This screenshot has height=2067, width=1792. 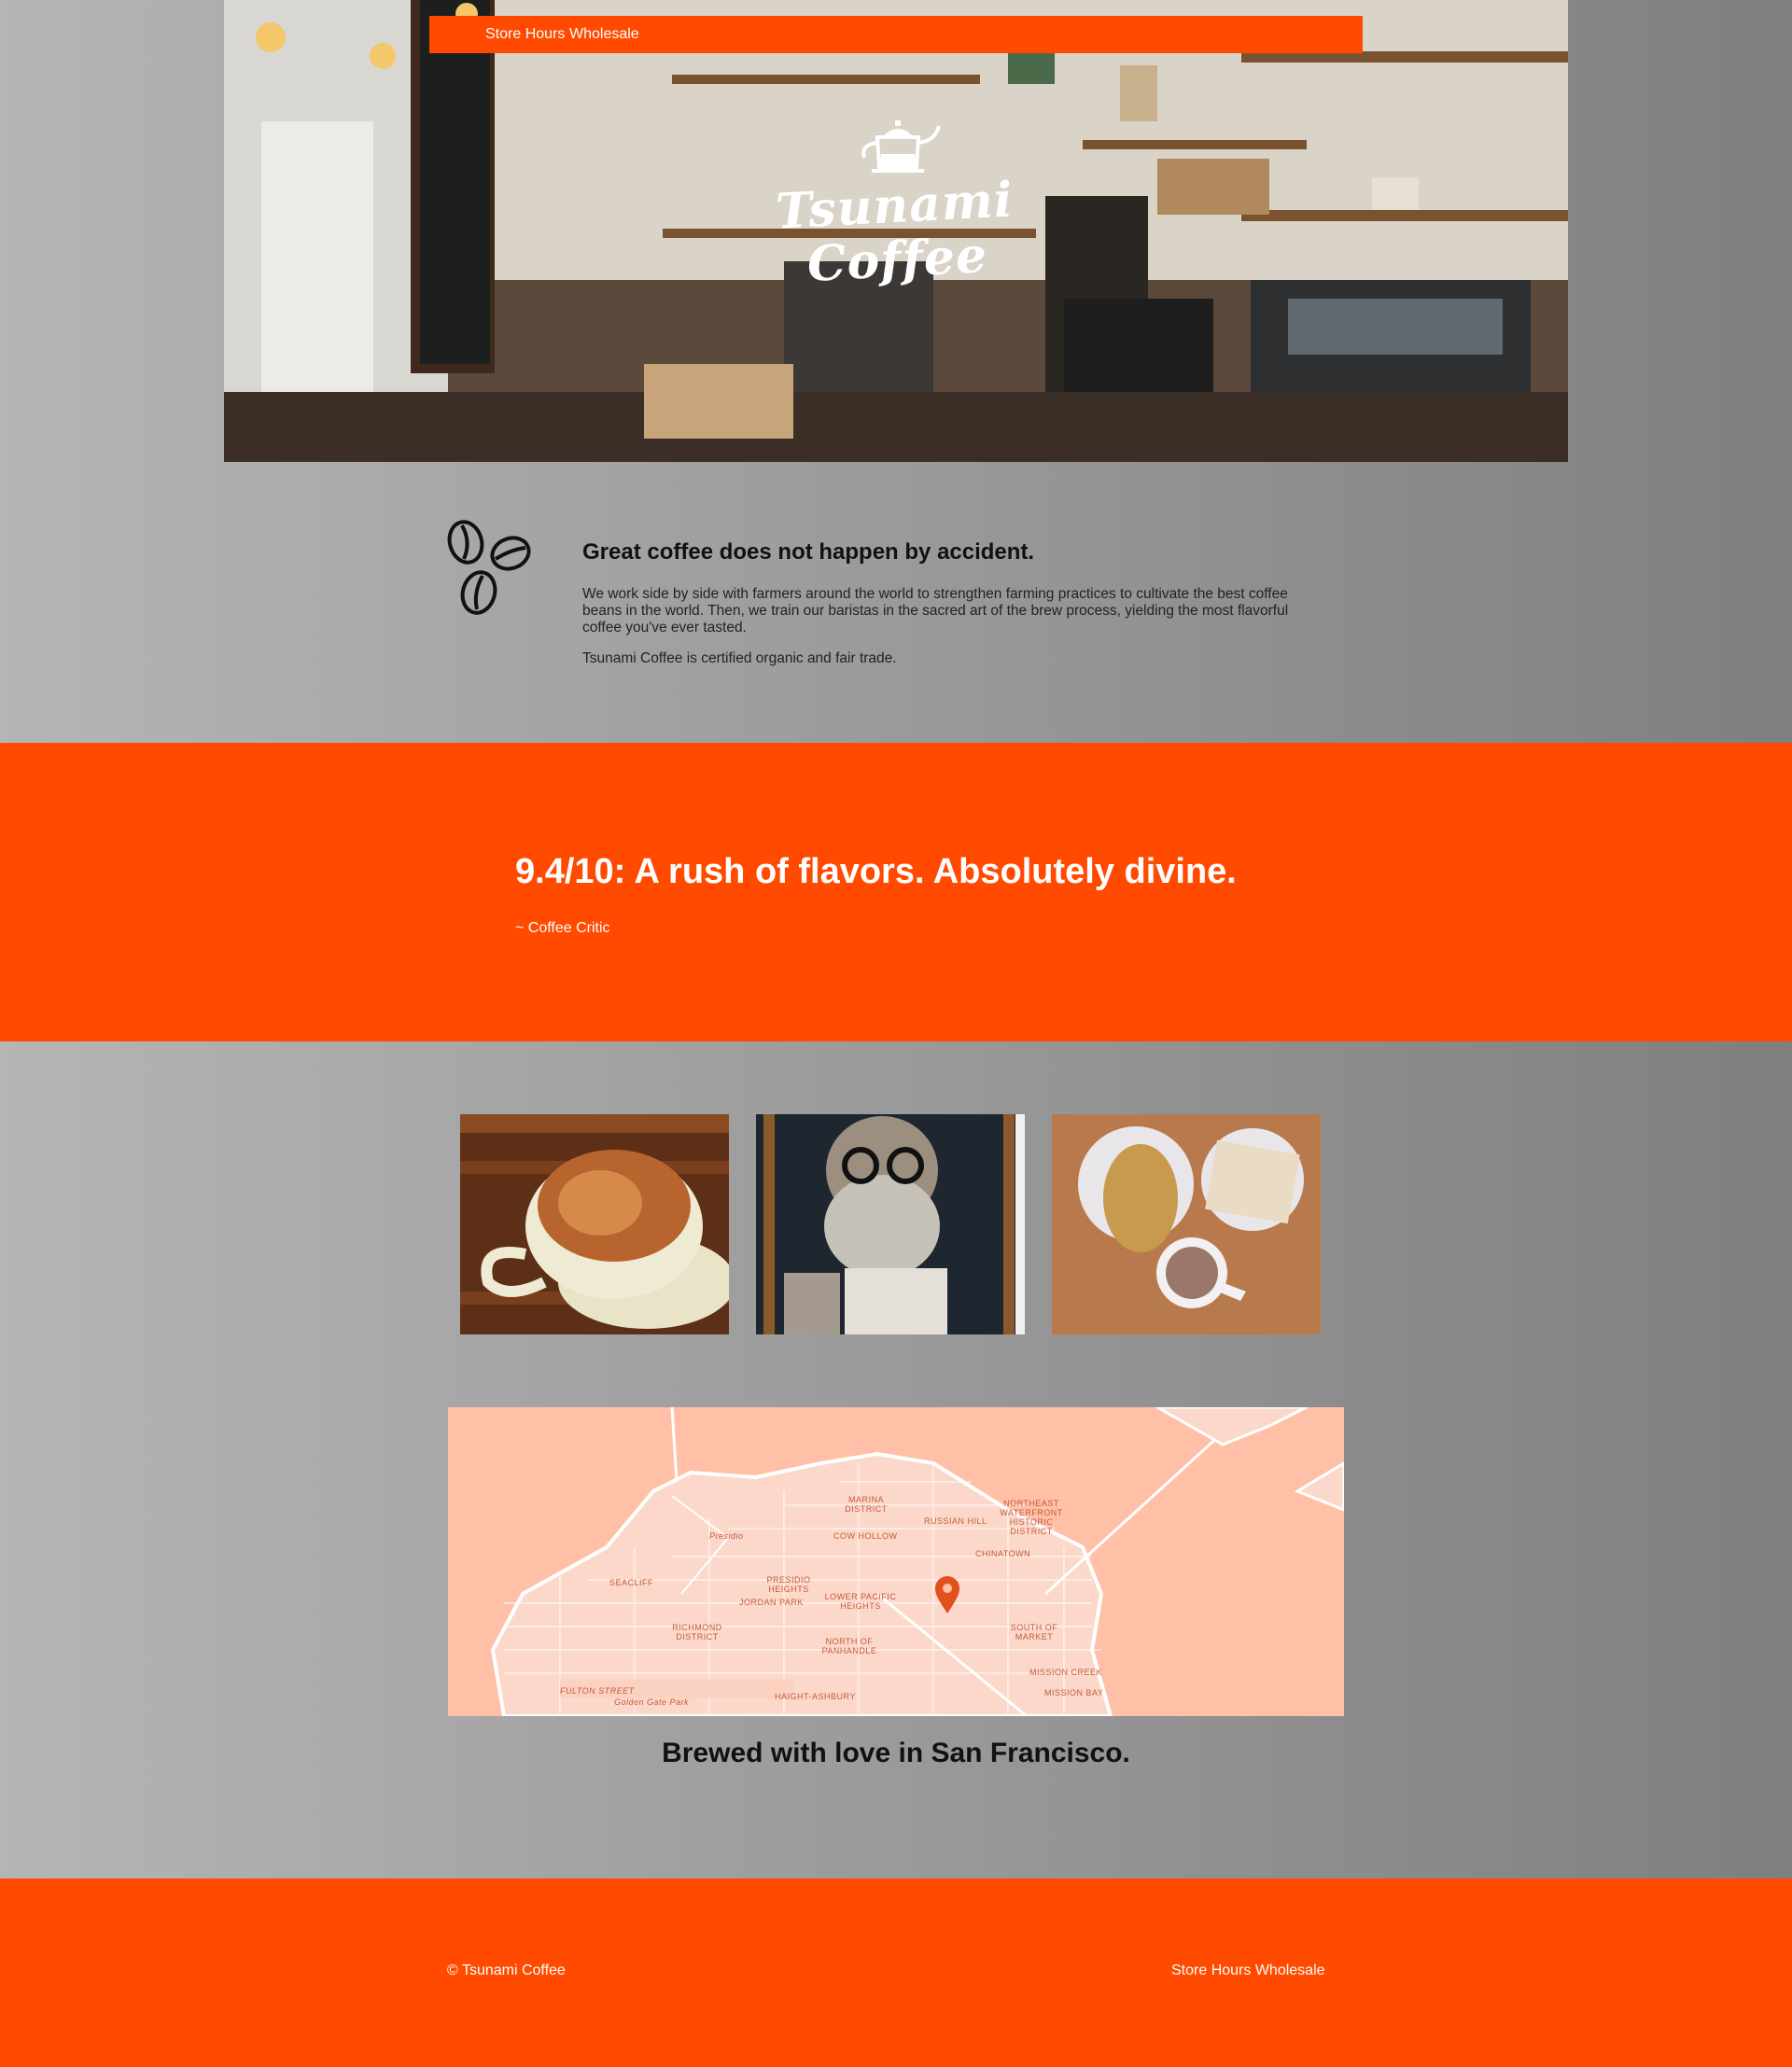 What do you see at coordinates (890, 1224) in the screenshot?
I see `photo-man-with-mug` at bounding box center [890, 1224].